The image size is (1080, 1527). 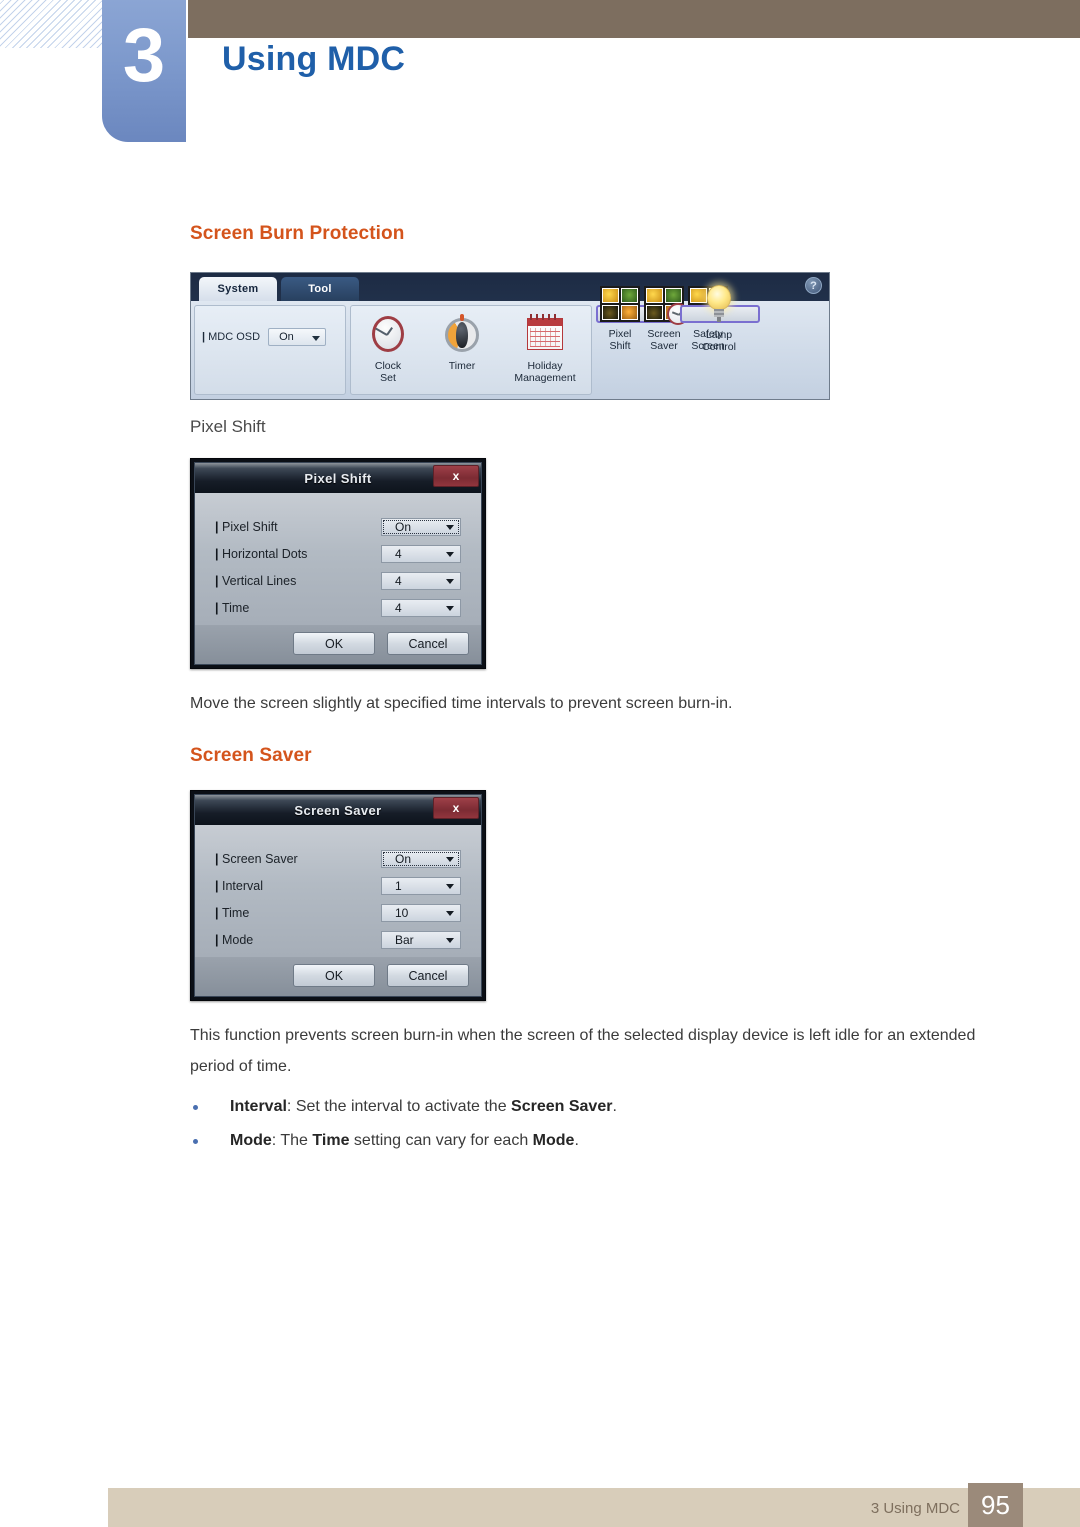 What do you see at coordinates (813, 285) in the screenshot?
I see `help-icon: ?` at bounding box center [813, 285].